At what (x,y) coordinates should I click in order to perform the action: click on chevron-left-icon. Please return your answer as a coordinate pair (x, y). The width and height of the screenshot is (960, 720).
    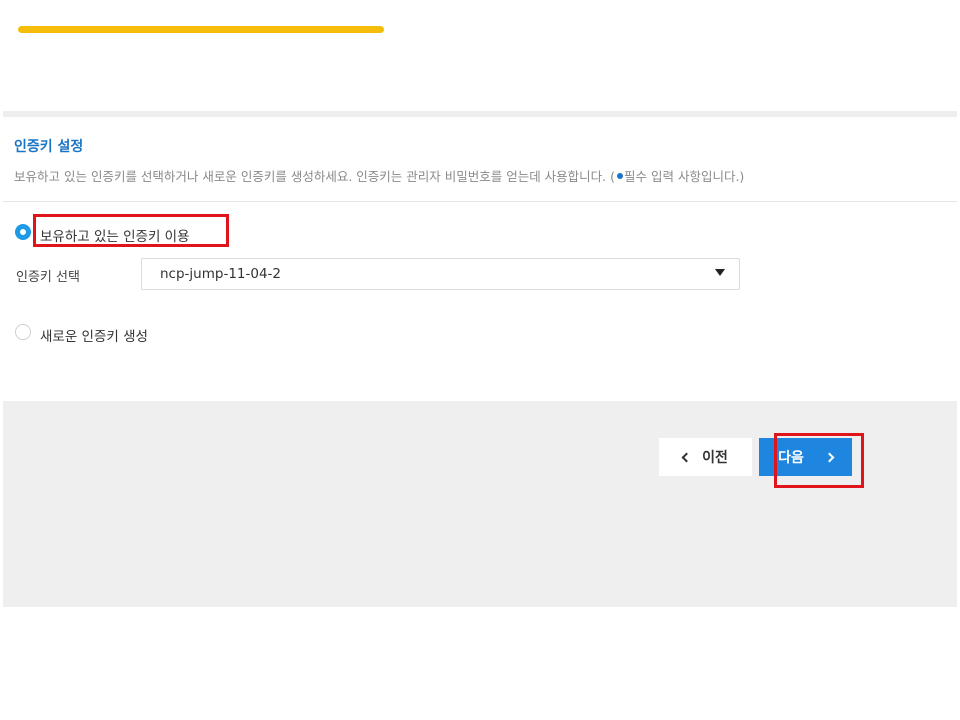
    Looking at the image, I should click on (686, 457).